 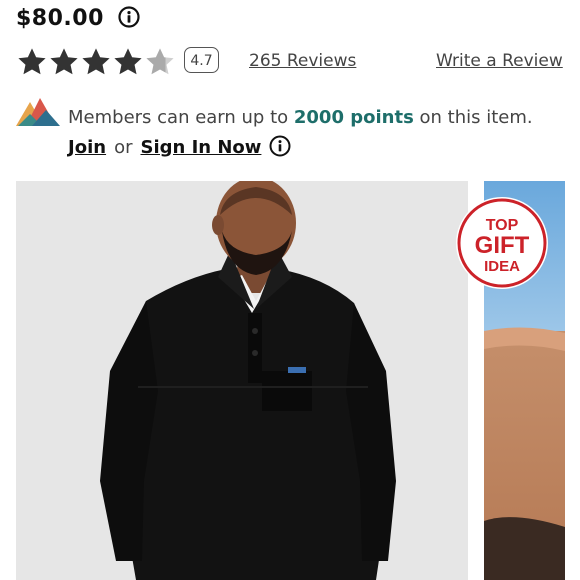 I want to click on rating-value: 4.7, so click(x=201, y=60).